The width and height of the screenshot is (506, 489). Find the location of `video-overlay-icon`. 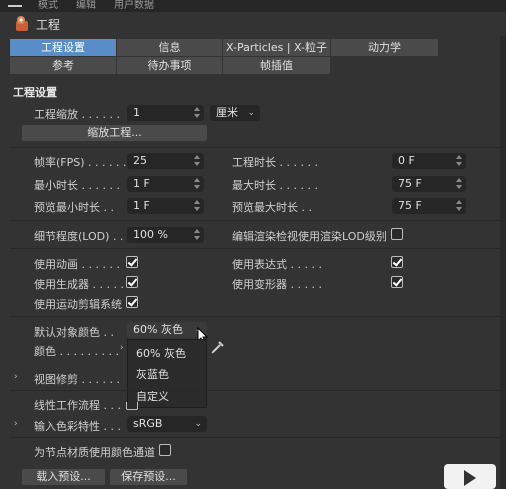

video-overlay-icon is located at coordinates (470, 476).